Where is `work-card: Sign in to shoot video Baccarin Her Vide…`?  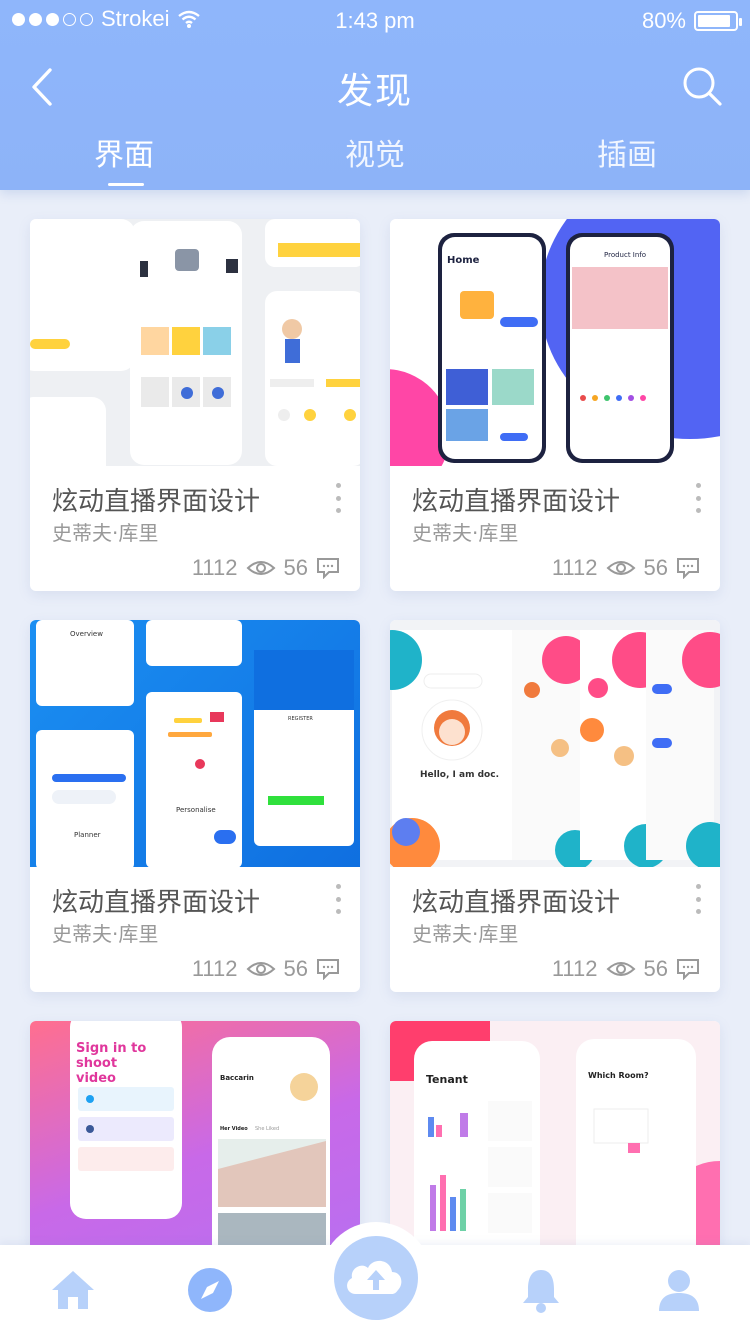
work-card: Sign in to shoot video Baccarin Her Vide… is located at coordinates (195, 1141).